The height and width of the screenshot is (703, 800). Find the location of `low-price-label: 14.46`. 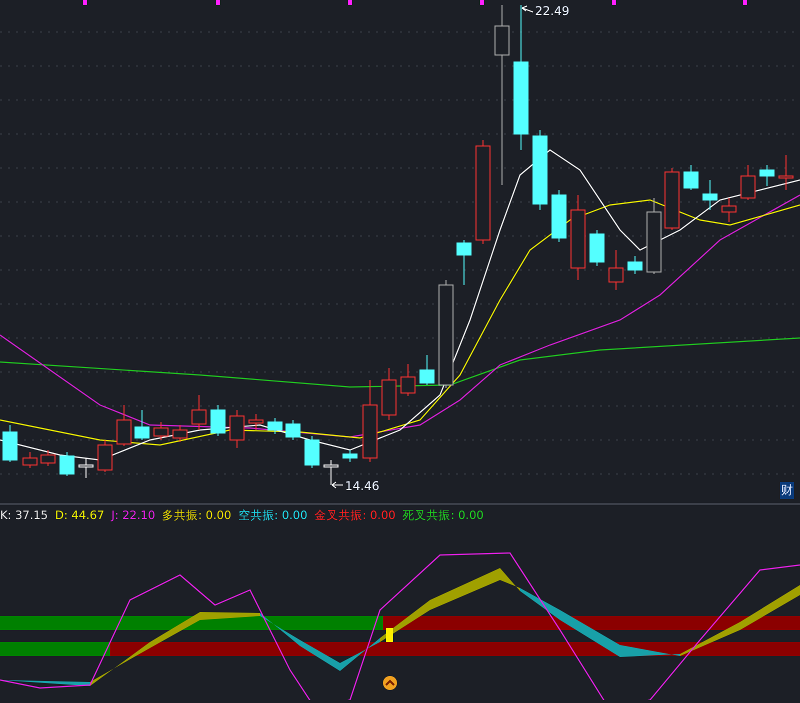

low-price-label: 14.46 is located at coordinates (362, 486).